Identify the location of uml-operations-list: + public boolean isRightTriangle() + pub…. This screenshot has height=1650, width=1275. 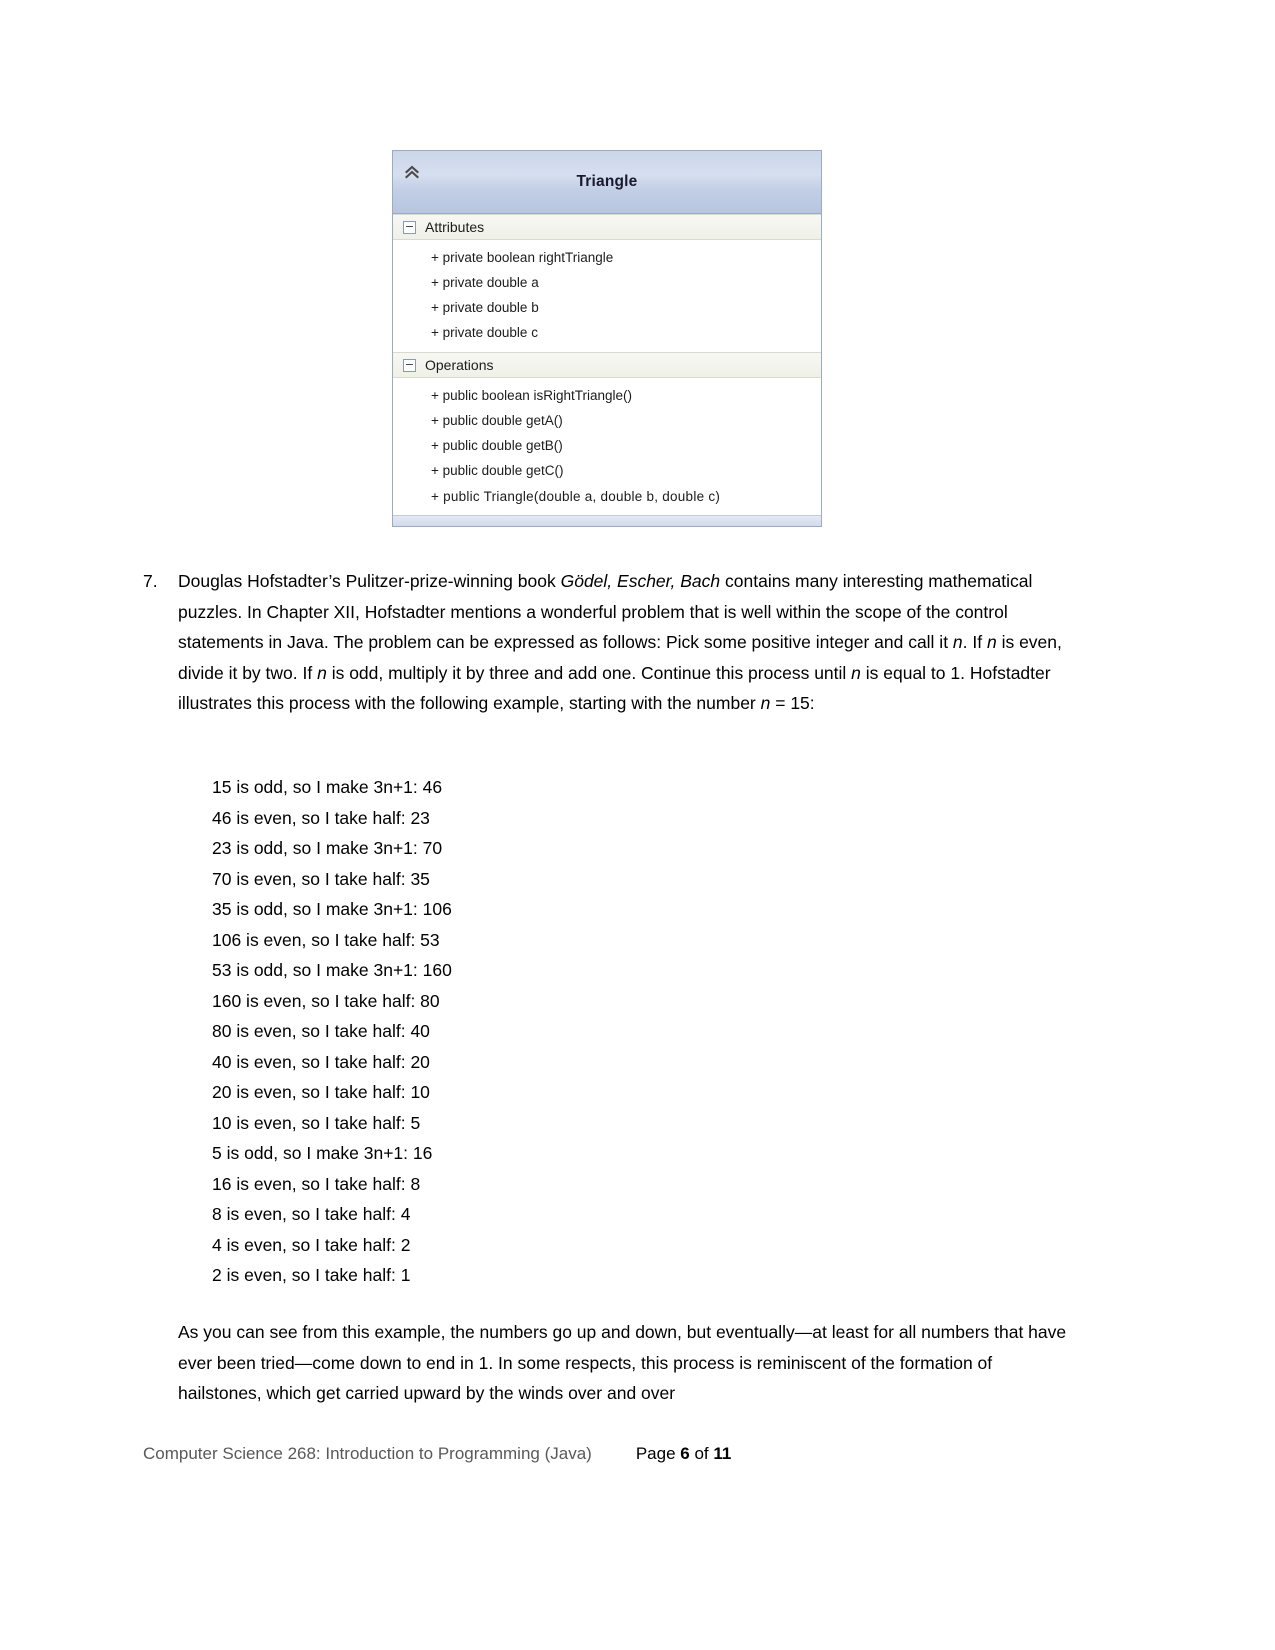
(607, 447).